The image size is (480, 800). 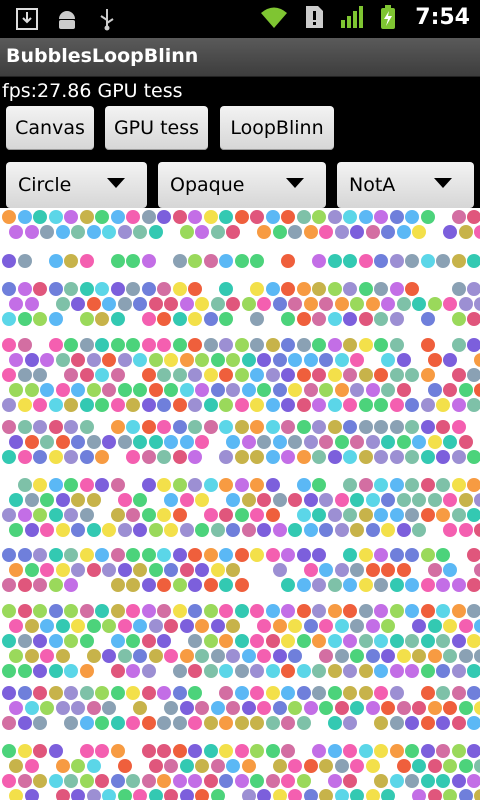 What do you see at coordinates (388, 17) in the screenshot?
I see `battery-charging-icon` at bounding box center [388, 17].